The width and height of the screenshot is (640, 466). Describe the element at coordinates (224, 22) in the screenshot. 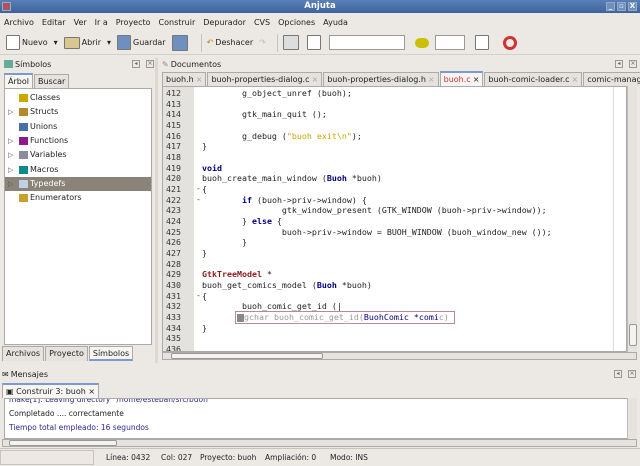

I see `menu-depurador: Depurador` at that location.